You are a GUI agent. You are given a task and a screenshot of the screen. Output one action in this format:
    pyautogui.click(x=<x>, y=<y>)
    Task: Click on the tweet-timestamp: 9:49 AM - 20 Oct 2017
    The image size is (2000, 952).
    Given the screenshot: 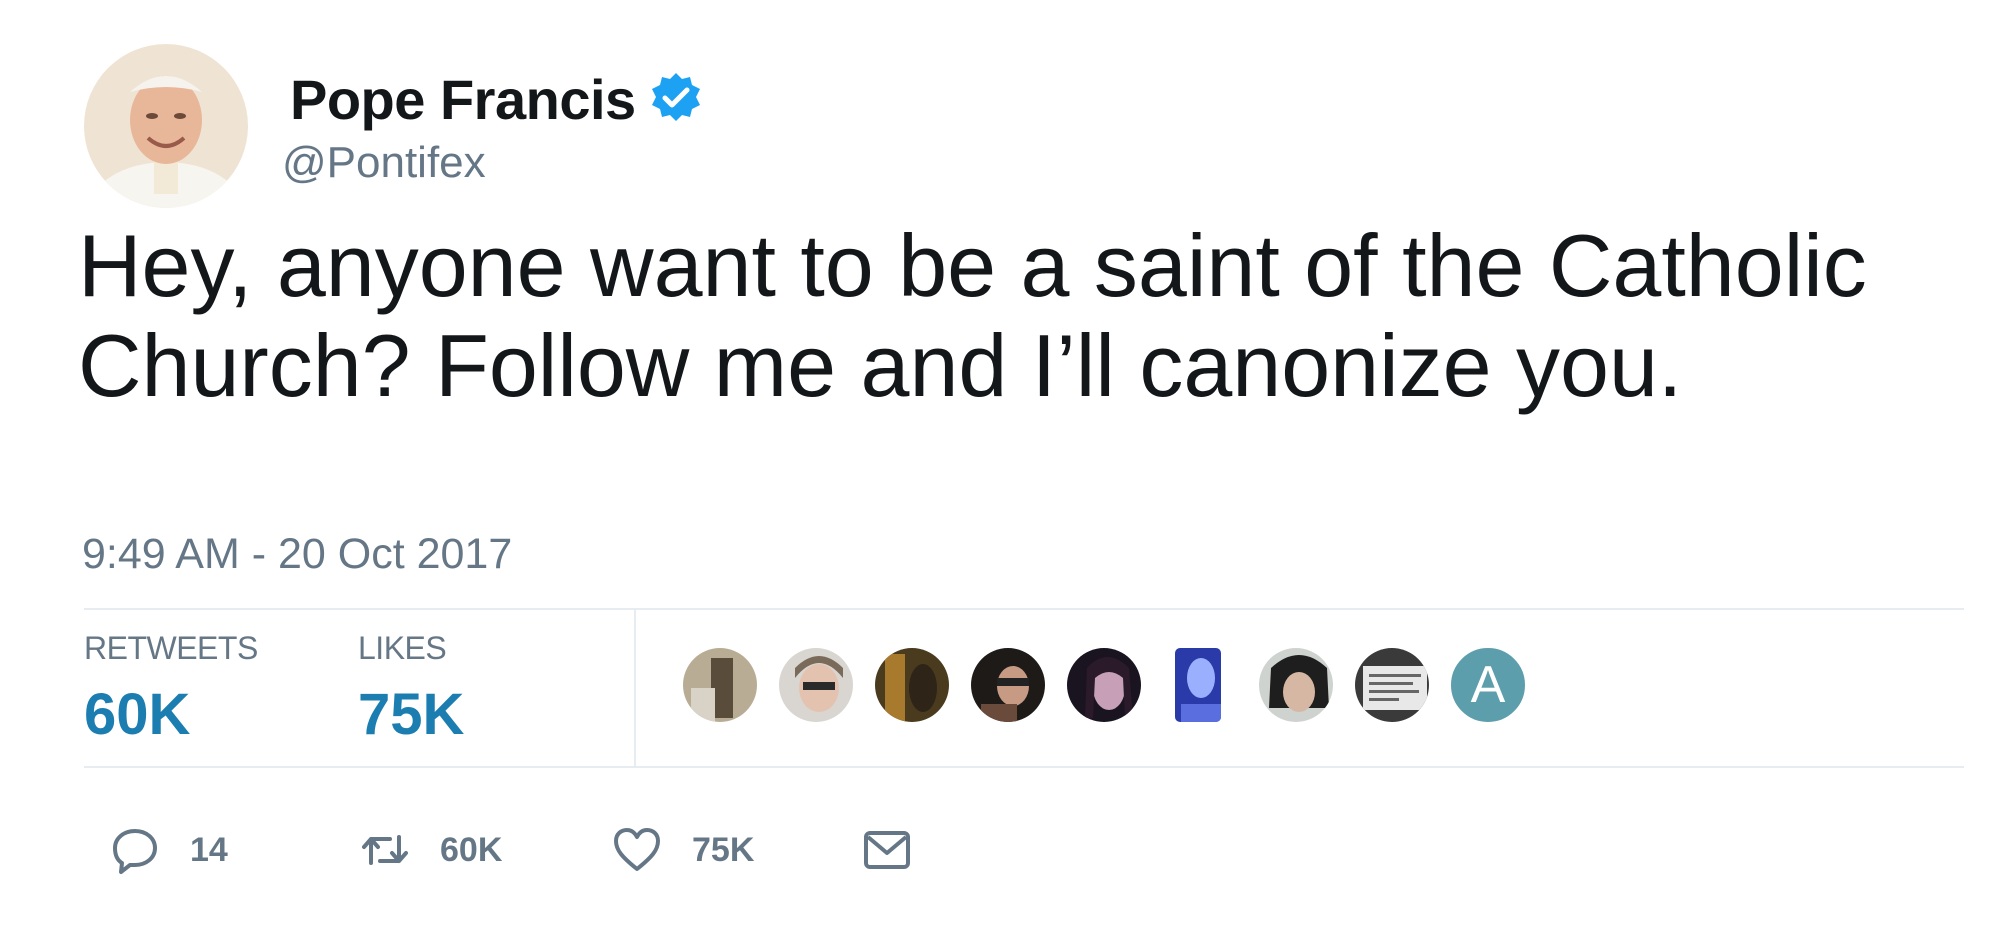 What is the action you would take?
    pyautogui.click(x=297, y=554)
    